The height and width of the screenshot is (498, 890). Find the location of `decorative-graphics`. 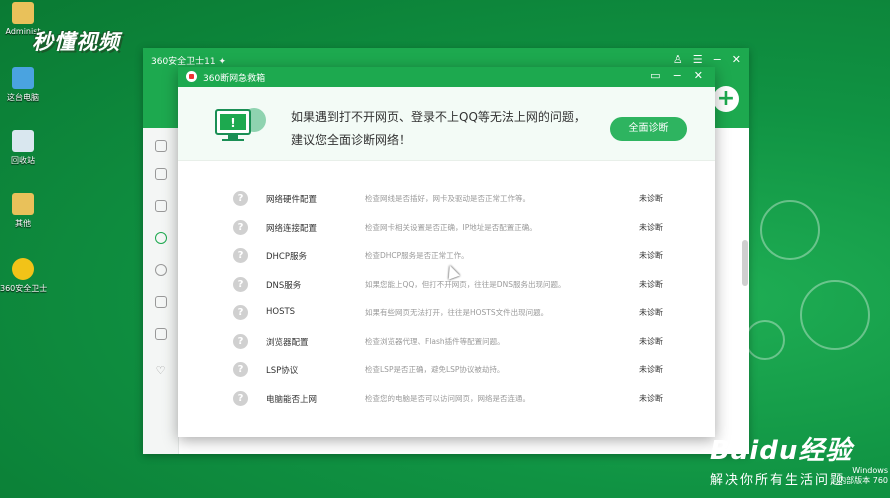

decorative-graphics is located at coordinates (815, 300).